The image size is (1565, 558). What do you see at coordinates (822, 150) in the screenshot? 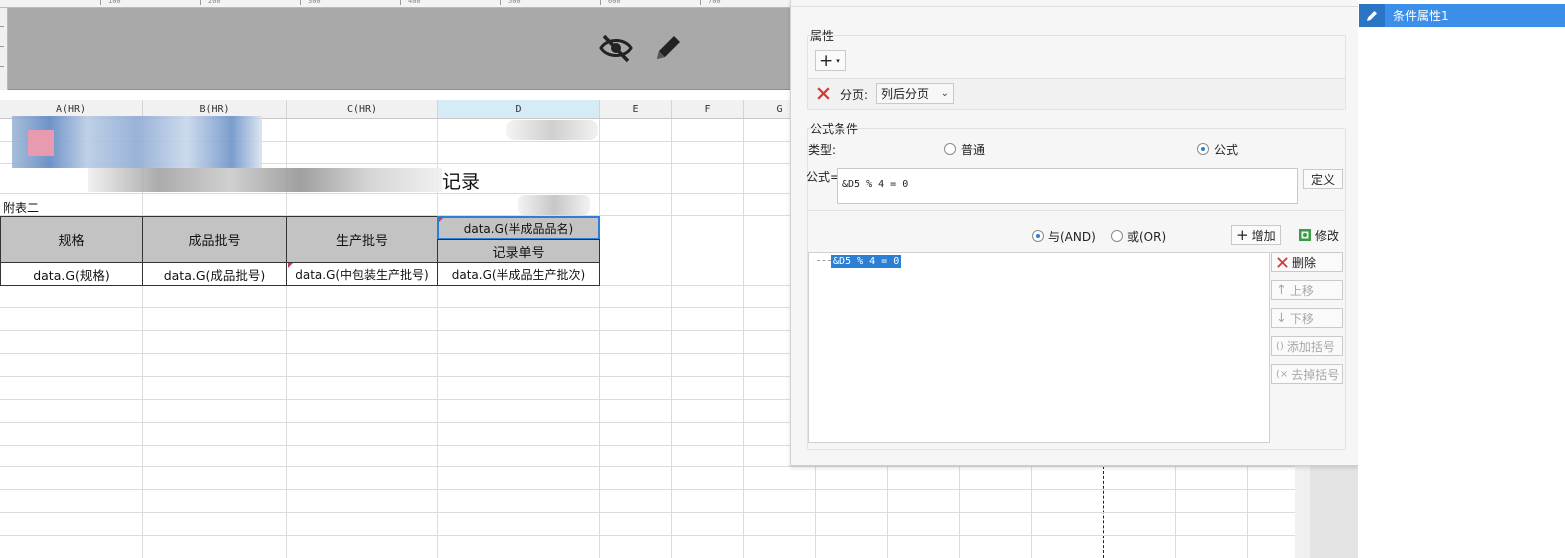
I see `type-label: 类型:` at bounding box center [822, 150].